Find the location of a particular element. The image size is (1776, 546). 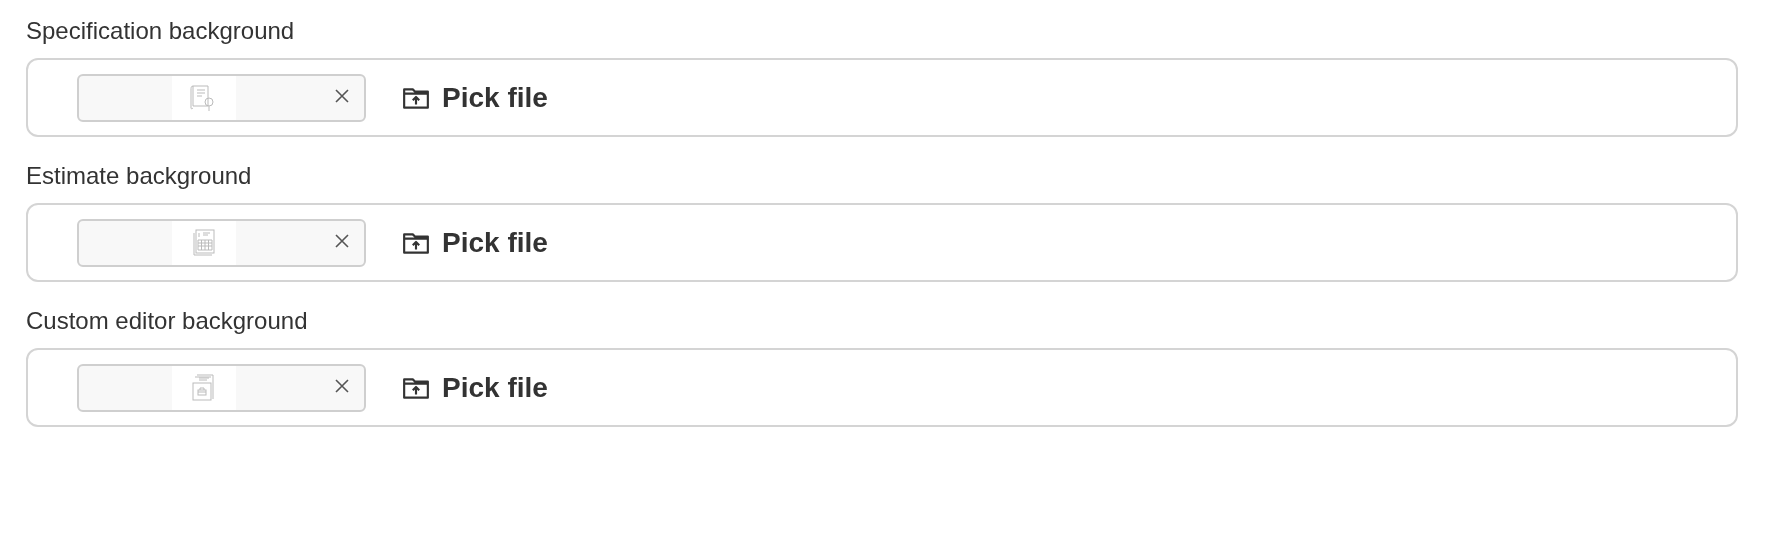

field-label: Estimate background is located at coordinates (139, 176).